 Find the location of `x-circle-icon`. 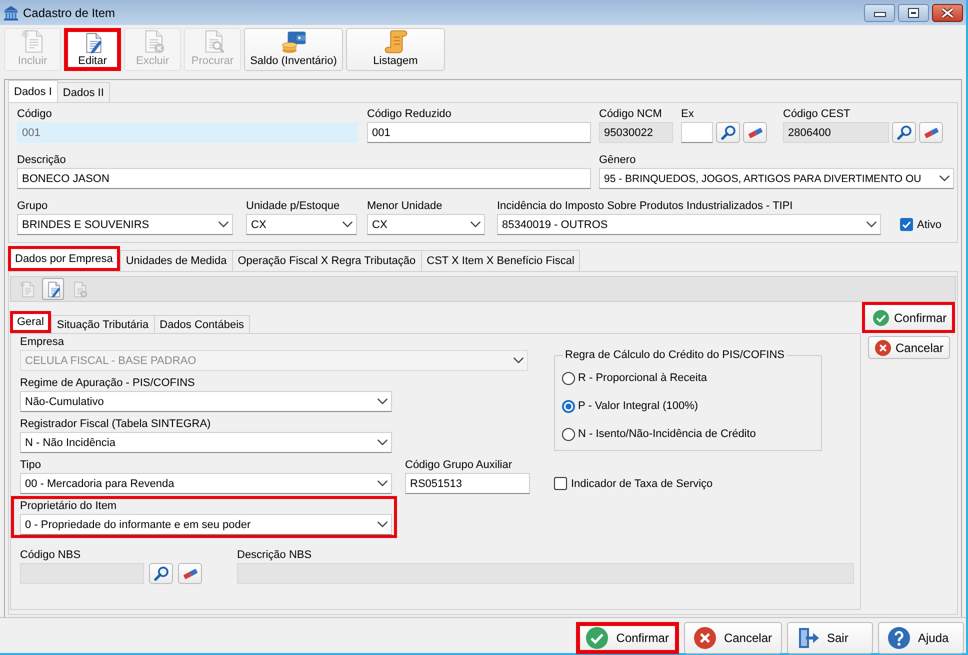

x-circle-icon is located at coordinates (705, 638).